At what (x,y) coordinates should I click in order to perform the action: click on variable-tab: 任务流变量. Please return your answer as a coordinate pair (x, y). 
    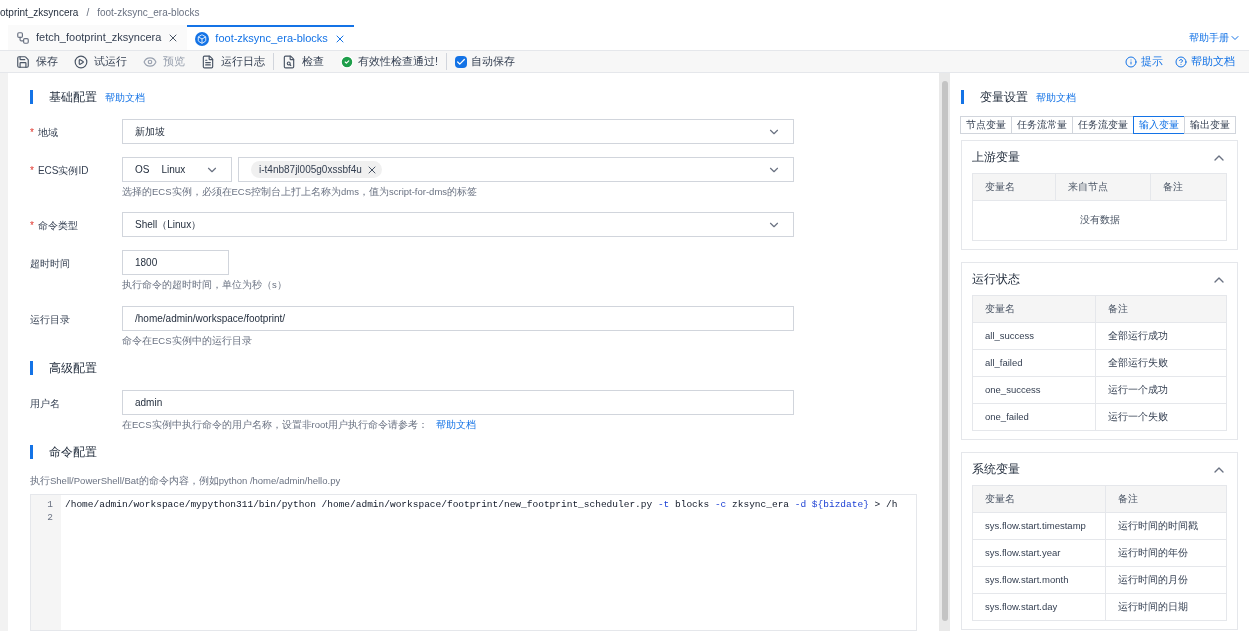
    Looking at the image, I should click on (1103, 125).